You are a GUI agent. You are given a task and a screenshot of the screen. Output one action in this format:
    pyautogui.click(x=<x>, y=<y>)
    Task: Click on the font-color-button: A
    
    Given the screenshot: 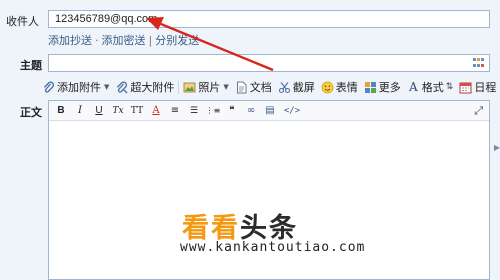 What is the action you would take?
    pyautogui.click(x=156, y=111)
    